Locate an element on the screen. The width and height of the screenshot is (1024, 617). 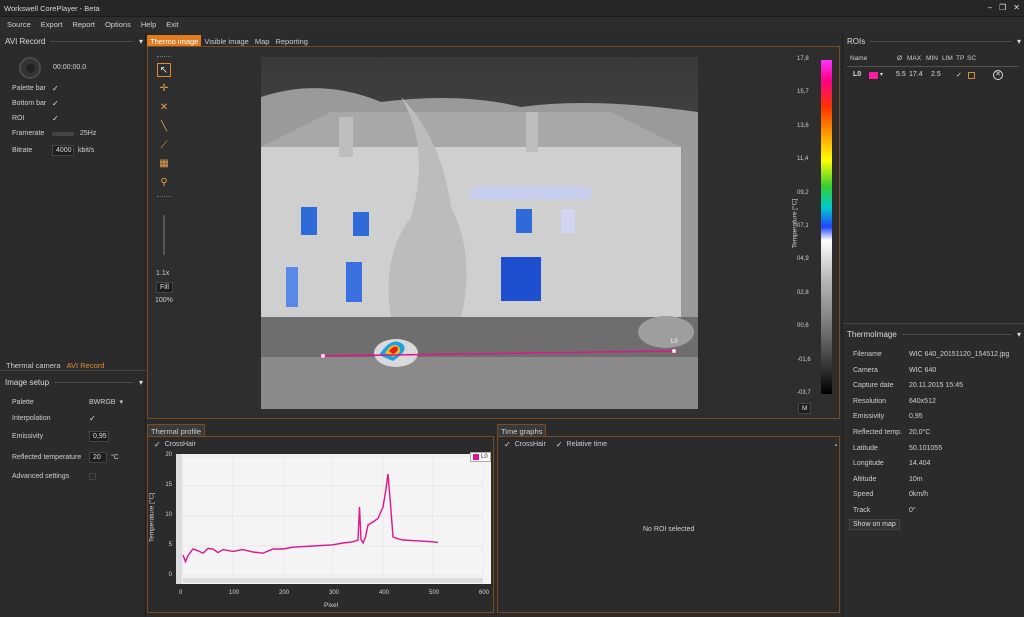
reflected-input: 20 is located at coordinates (98, 457).